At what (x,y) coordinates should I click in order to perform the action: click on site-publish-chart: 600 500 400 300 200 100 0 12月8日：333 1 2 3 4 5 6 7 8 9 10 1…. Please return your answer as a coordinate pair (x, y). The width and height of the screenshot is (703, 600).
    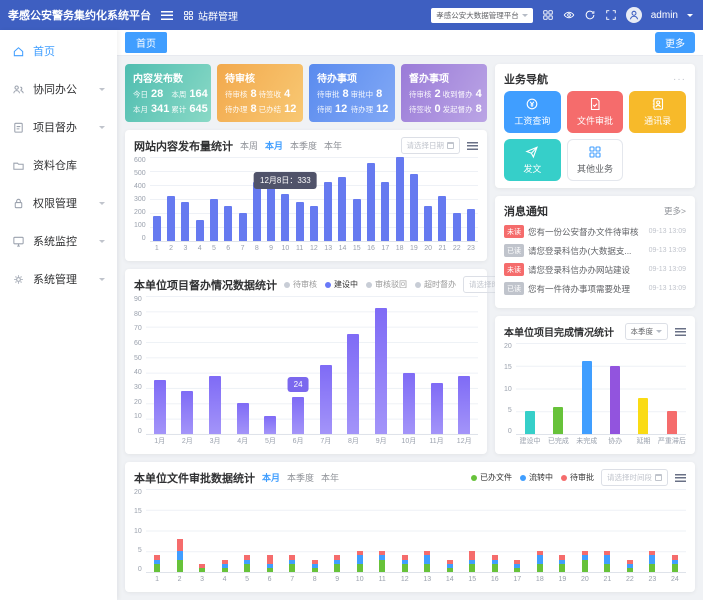
    Looking at the image, I should click on (306, 205).